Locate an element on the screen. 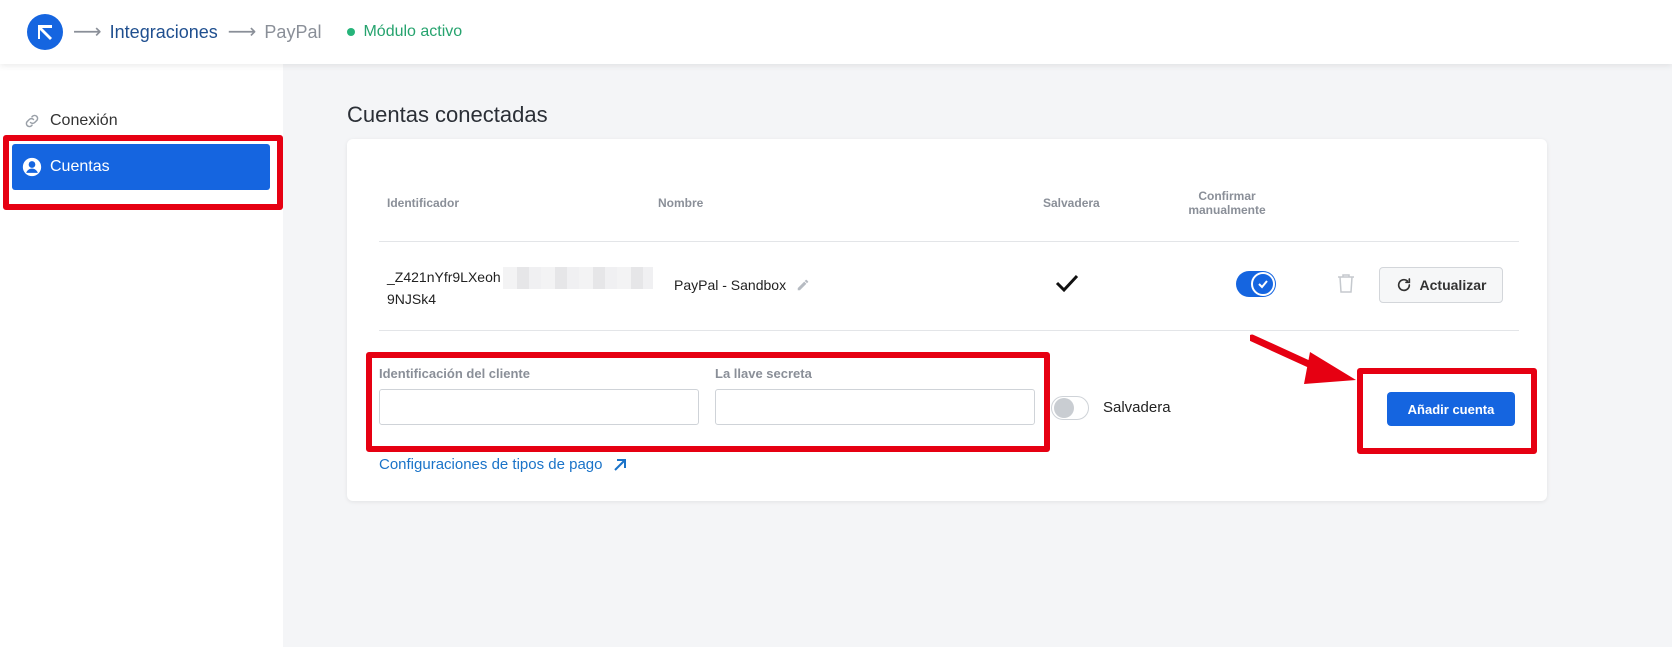 The width and height of the screenshot is (1672, 647). sidebar-item-label: Conexión is located at coordinates (84, 120).